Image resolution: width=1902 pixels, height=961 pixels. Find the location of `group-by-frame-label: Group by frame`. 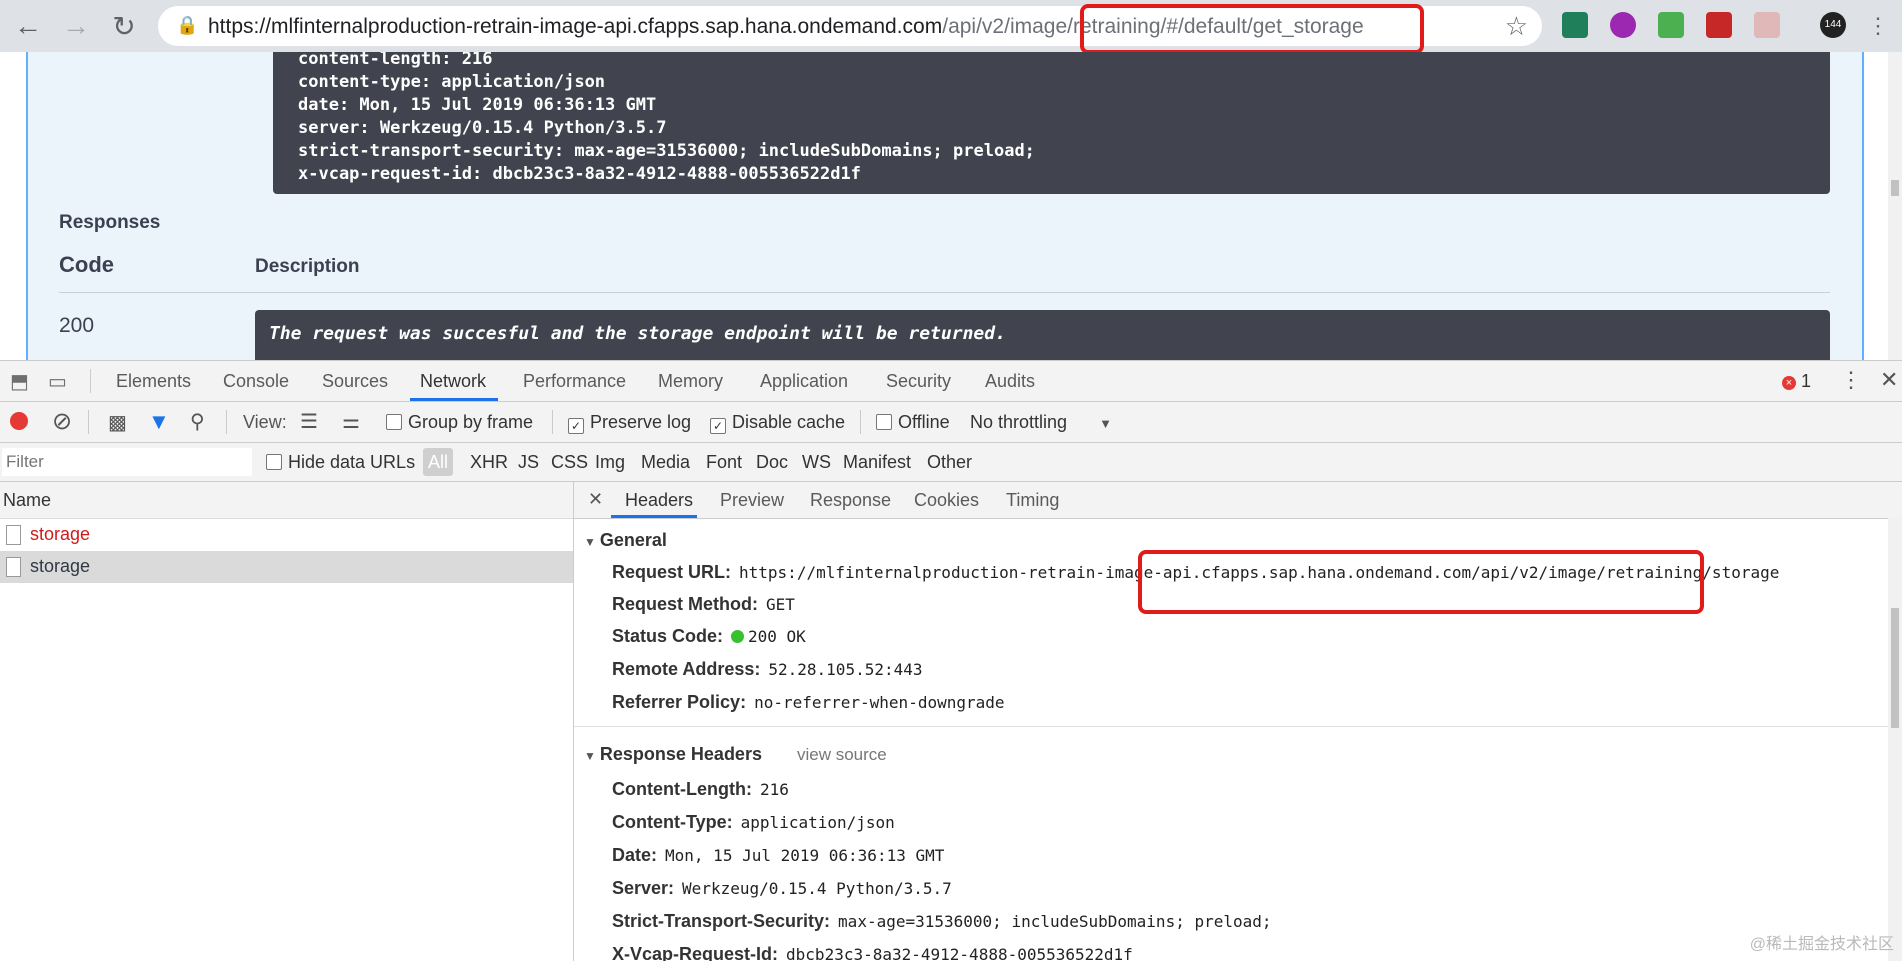

group-by-frame-label: Group by frame is located at coordinates (471, 422).